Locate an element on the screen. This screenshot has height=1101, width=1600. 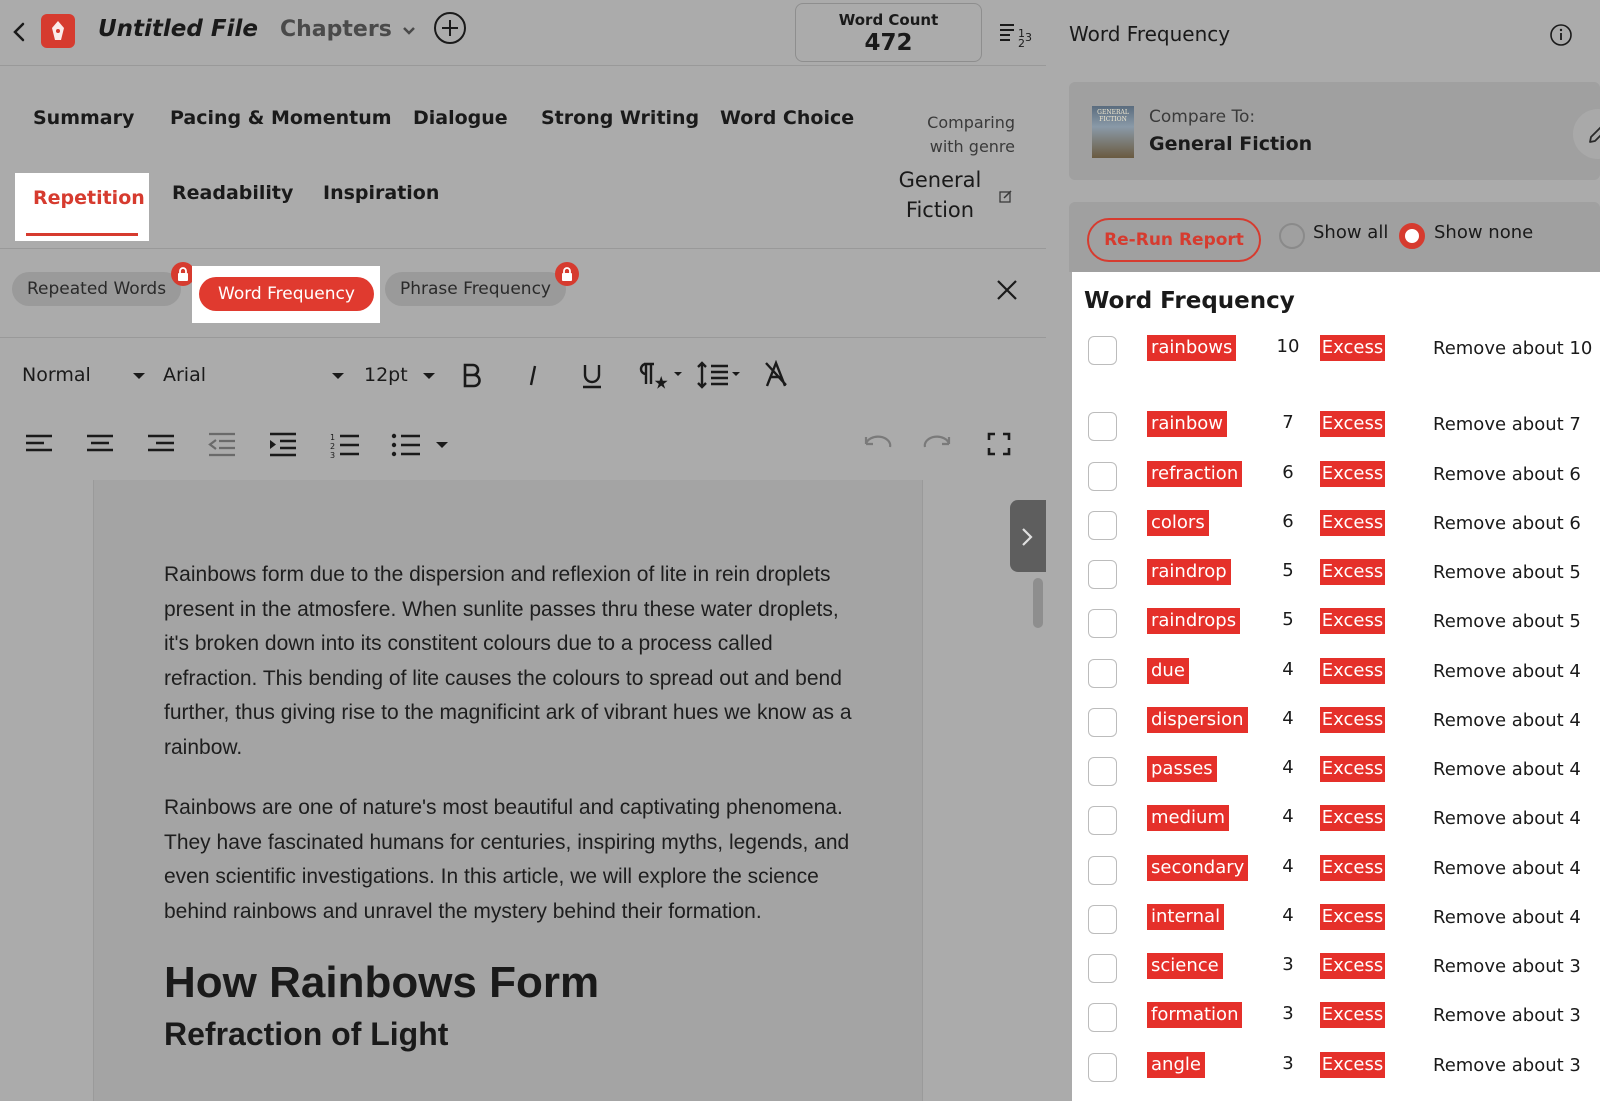
genre-caption-line1: Comparing is located at coordinates (971, 122).